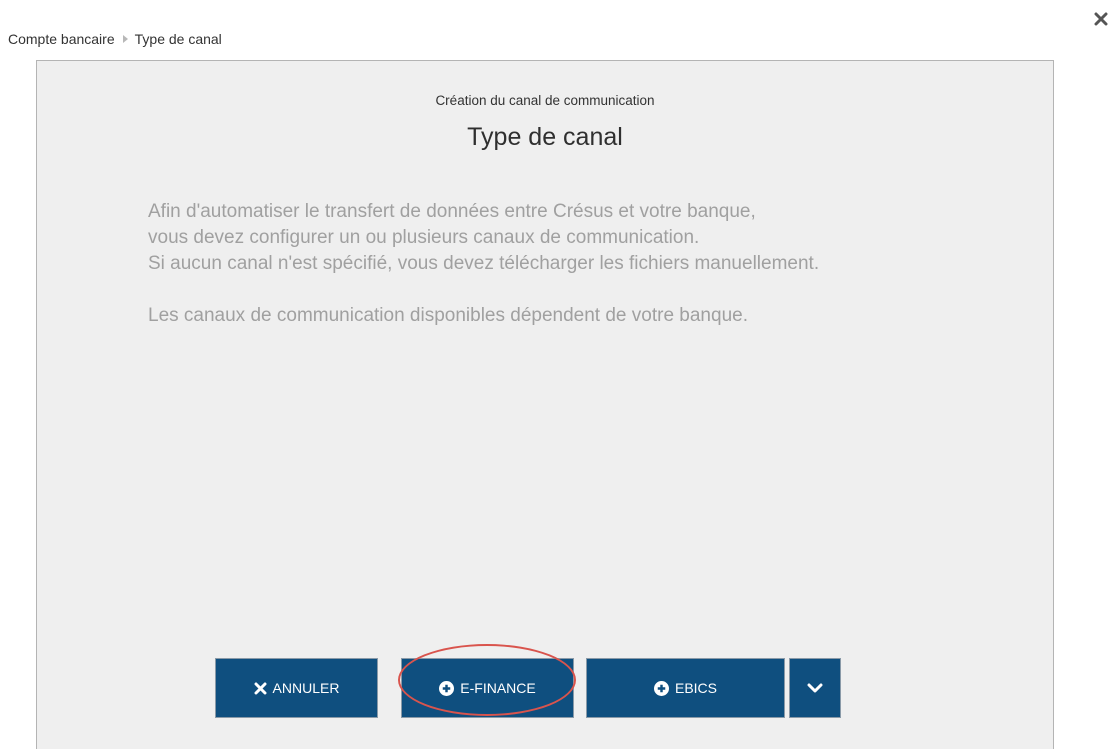  Describe the element at coordinates (61, 39) in the screenshot. I see `breadcrumb-item-compte-bancaire: Compte bancaire` at that location.